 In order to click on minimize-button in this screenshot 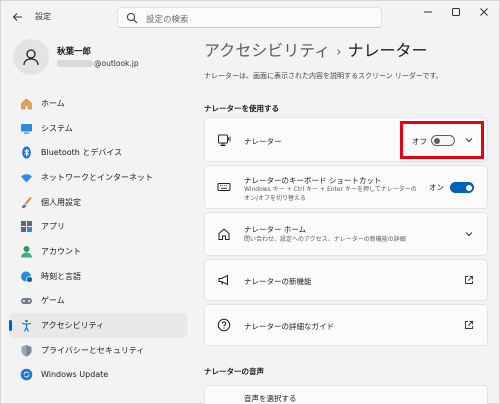, I will do `click(428, 12)`.